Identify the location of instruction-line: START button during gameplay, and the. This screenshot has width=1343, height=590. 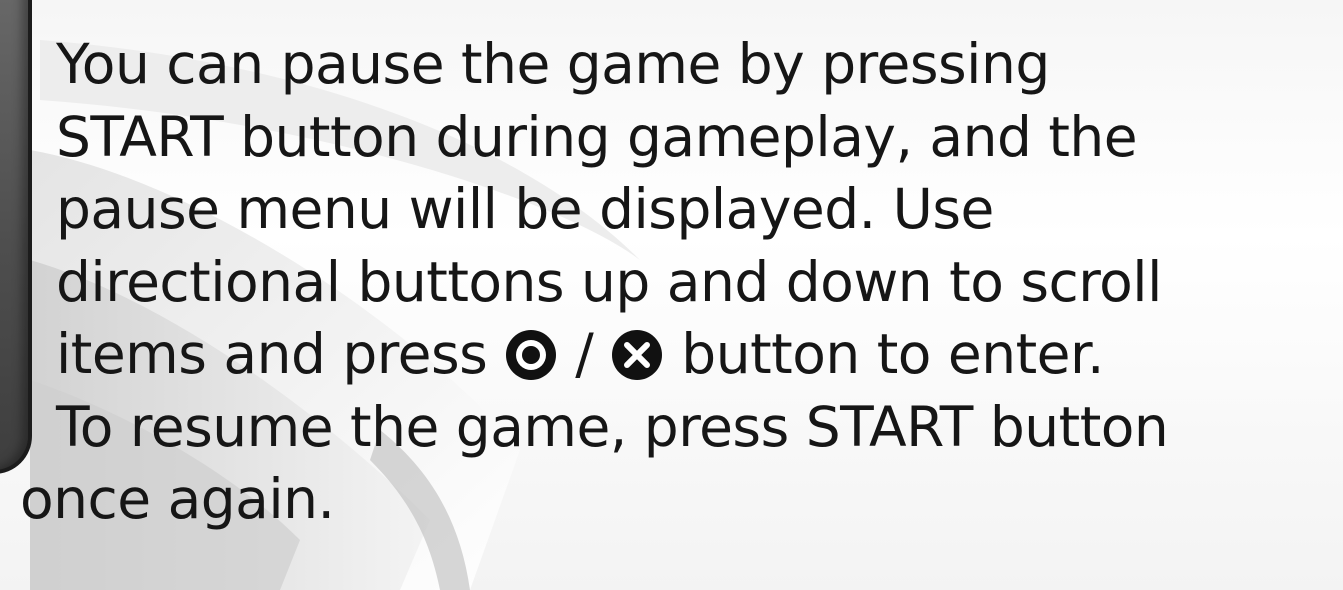
(597, 136).